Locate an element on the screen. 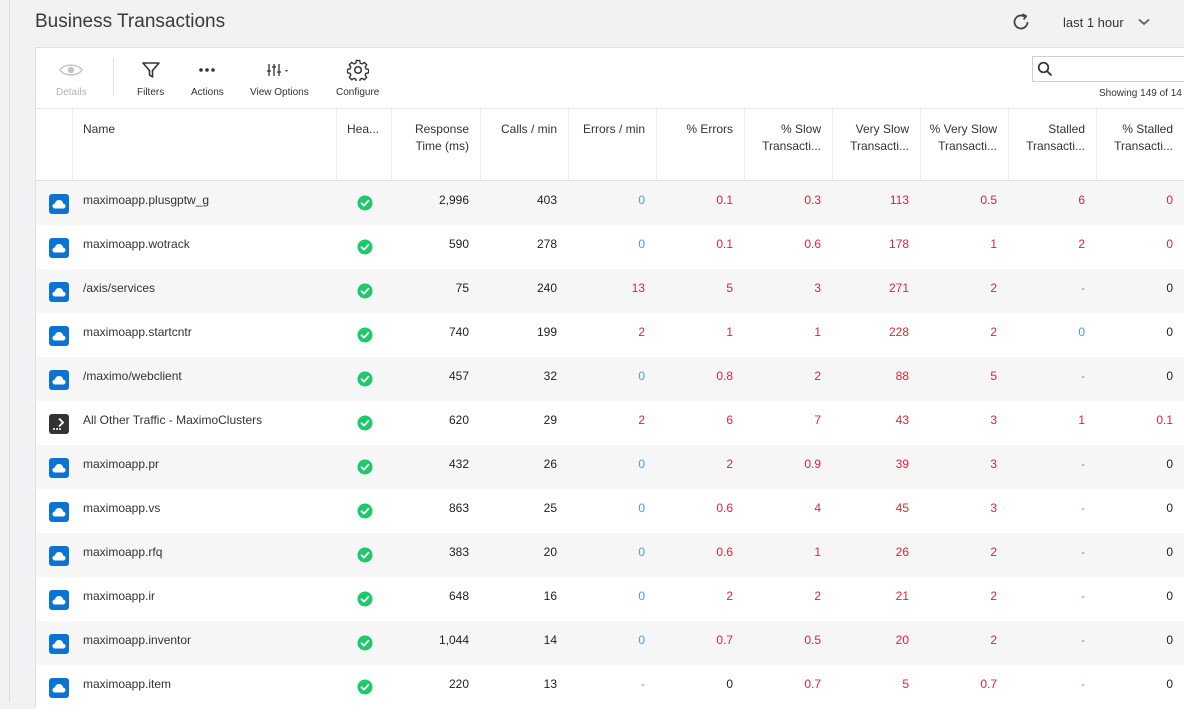 The width and height of the screenshot is (1184, 709). table-row: maximoapp.pr 432 26 0 2 0.9 39 3 - 0 is located at coordinates (610, 467).